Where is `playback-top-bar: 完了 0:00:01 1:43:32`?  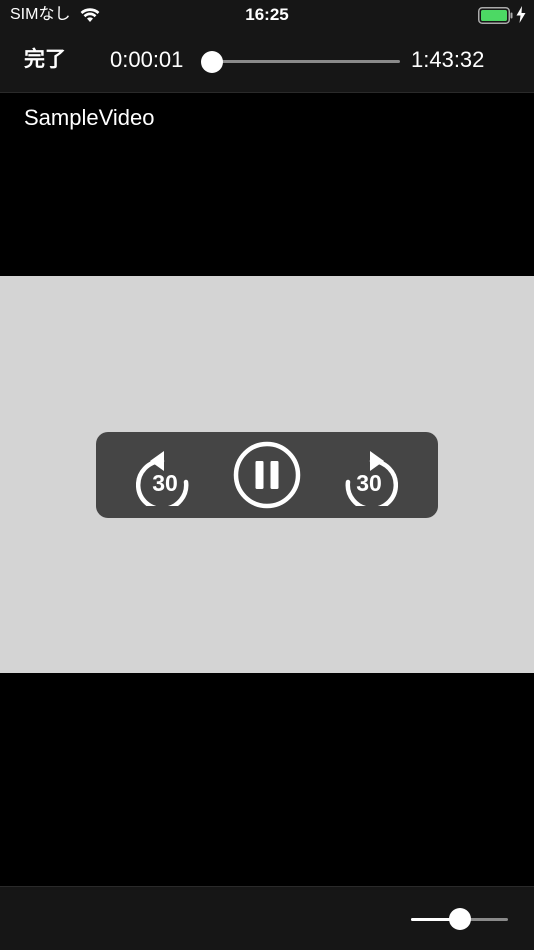
playback-top-bar: 完了 0:00:01 1:43:32 is located at coordinates (267, 61).